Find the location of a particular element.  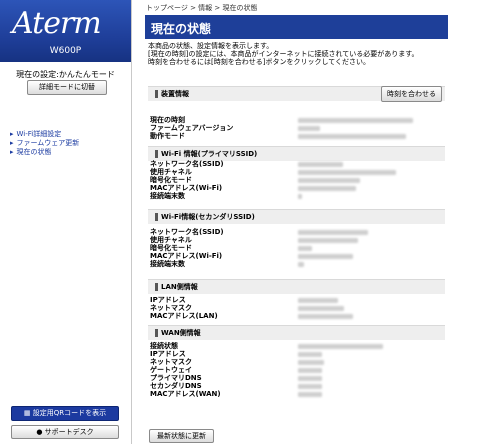

aterm-logo: Aterm is located at coordinates (57, 23).